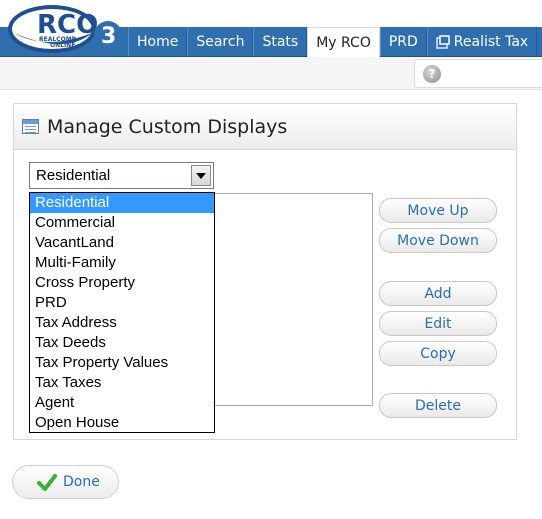 Image resolution: width=542 pixels, height=519 pixels. I want to click on tab-search: Search, so click(220, 41).